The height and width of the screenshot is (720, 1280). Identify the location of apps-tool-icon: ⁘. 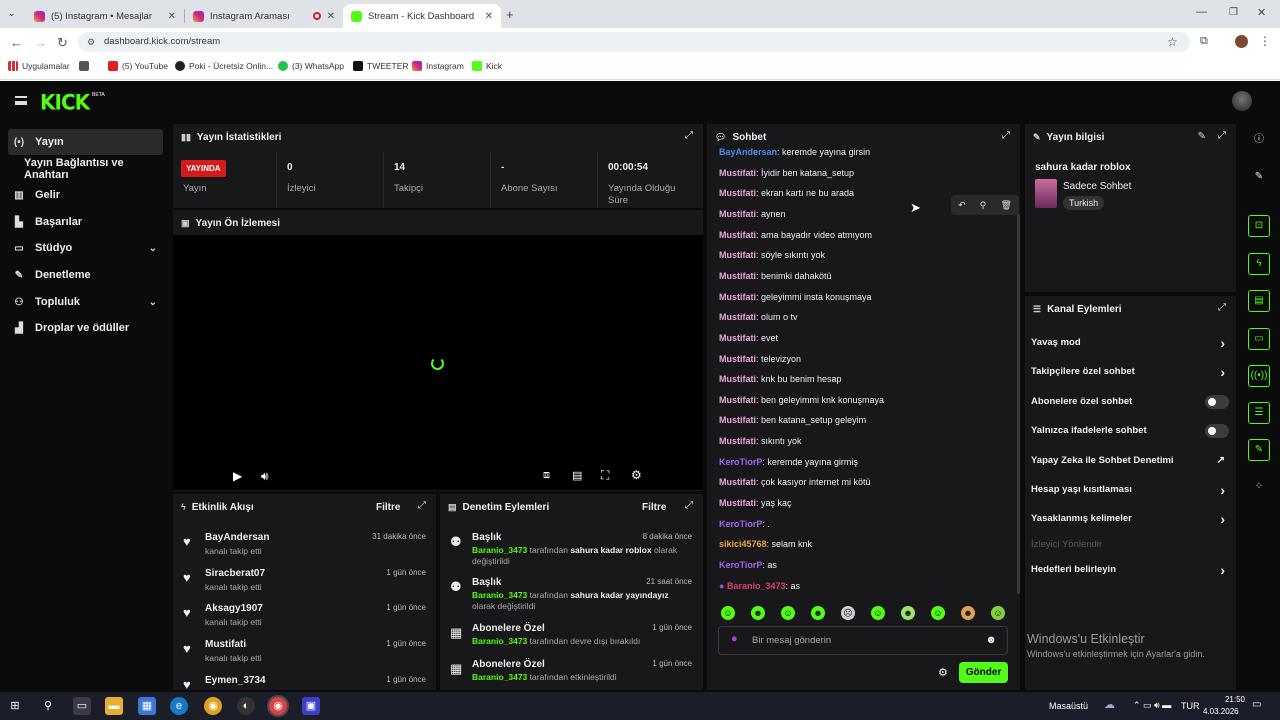
(1259, 488).